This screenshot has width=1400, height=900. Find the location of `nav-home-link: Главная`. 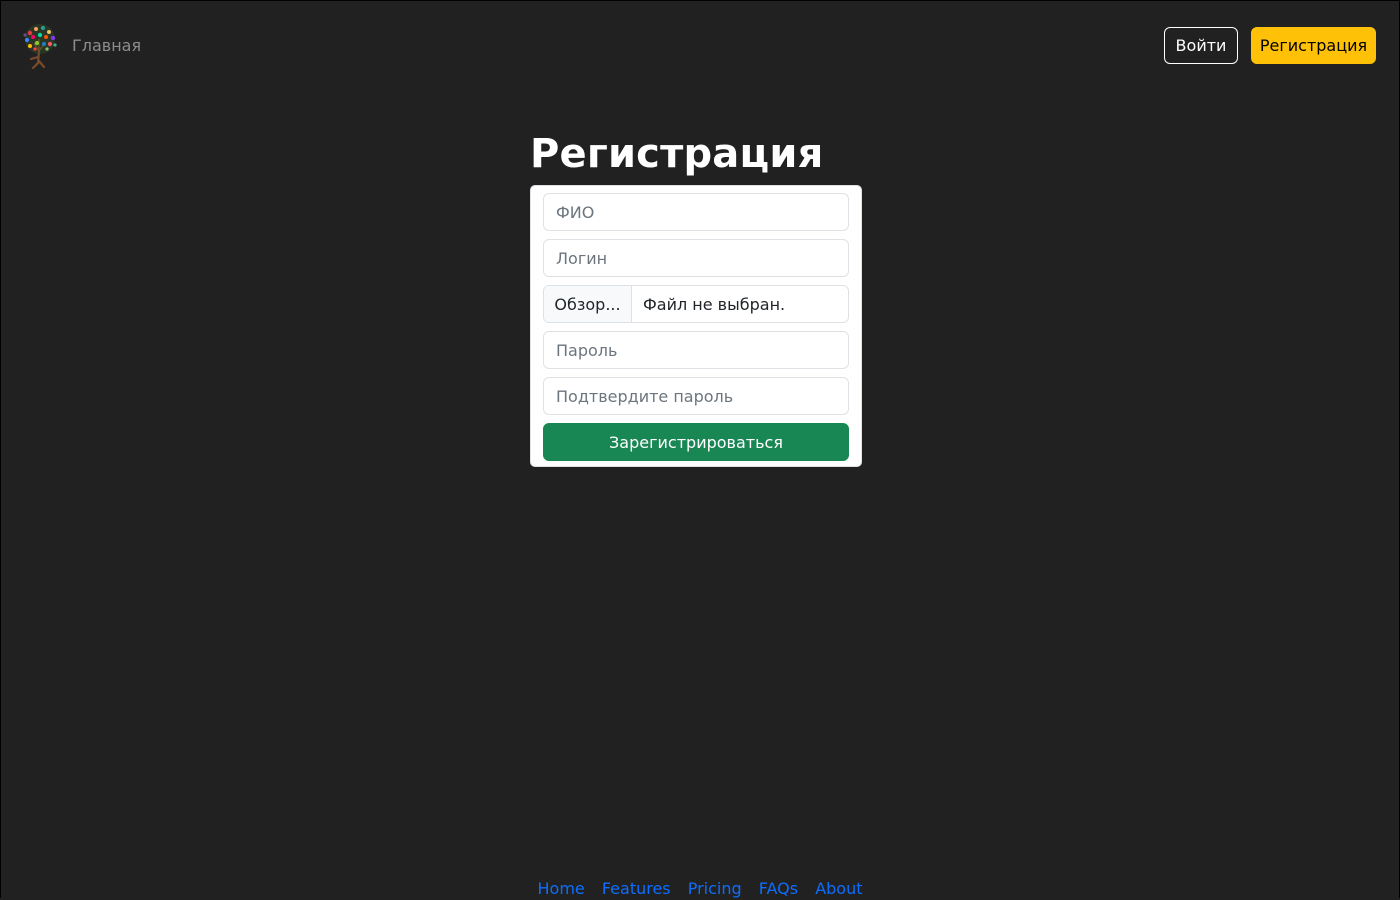

nav-home-link: Главная is located at coordinates (106, 46).